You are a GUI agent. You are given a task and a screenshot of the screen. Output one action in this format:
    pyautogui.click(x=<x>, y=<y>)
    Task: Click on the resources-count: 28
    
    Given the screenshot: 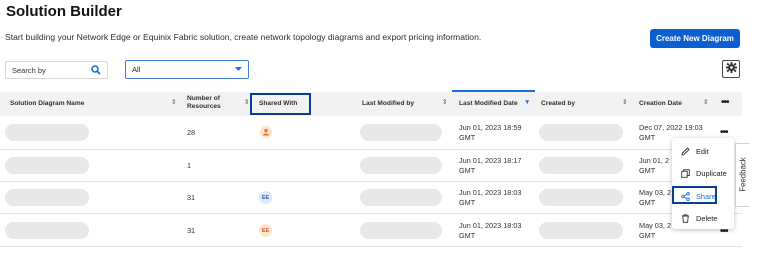 What is the action you would take?
    pyautogui.click(x=191, y=132)
    